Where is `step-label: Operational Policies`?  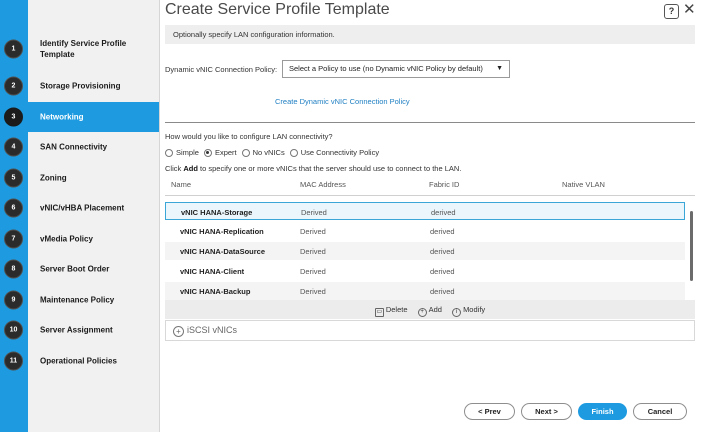
step-label: Operational Policies is located at coordinates (78, 361).